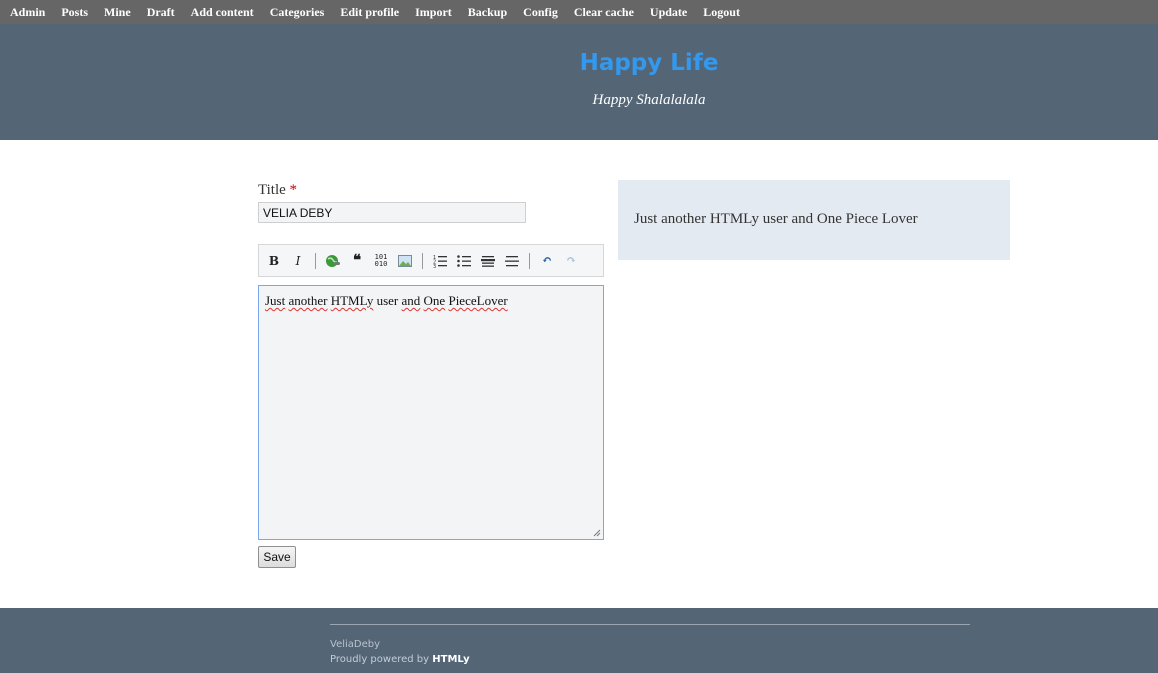 Image resolution: width=1158 pixels, height=673 pixels. I want to click on editor-word: Just, so click(275, 300).